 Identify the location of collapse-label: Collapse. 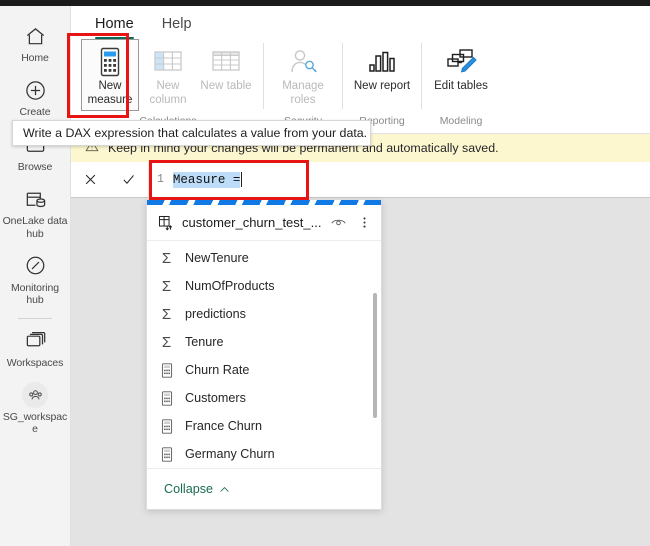
(189, 489).